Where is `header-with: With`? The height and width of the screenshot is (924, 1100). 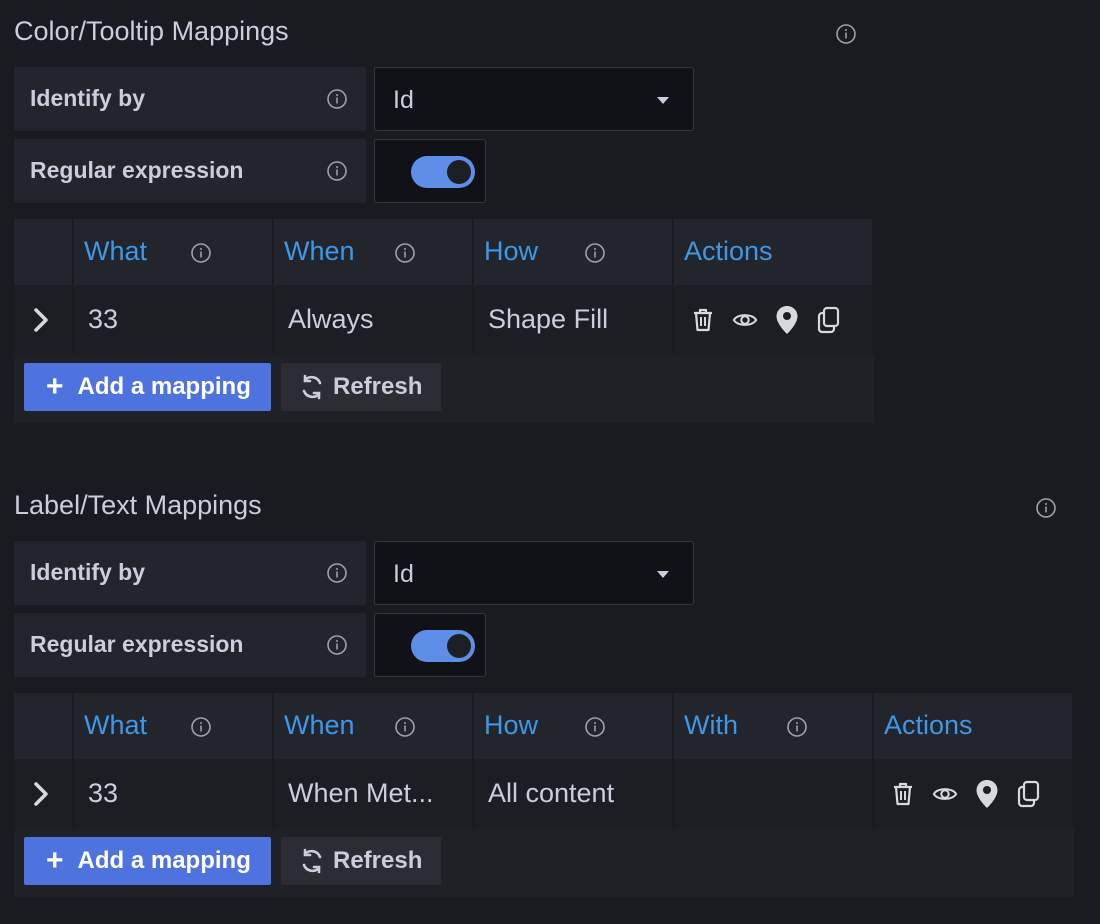
header-with: With is located at coordinates (774, 726).